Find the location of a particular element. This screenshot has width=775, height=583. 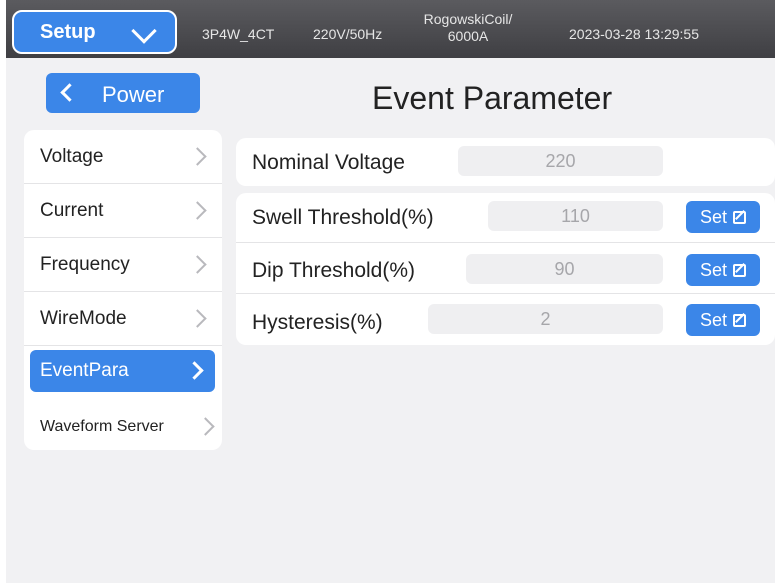

nominal-voltage-field: 220 is located at coordinates (560, 161).